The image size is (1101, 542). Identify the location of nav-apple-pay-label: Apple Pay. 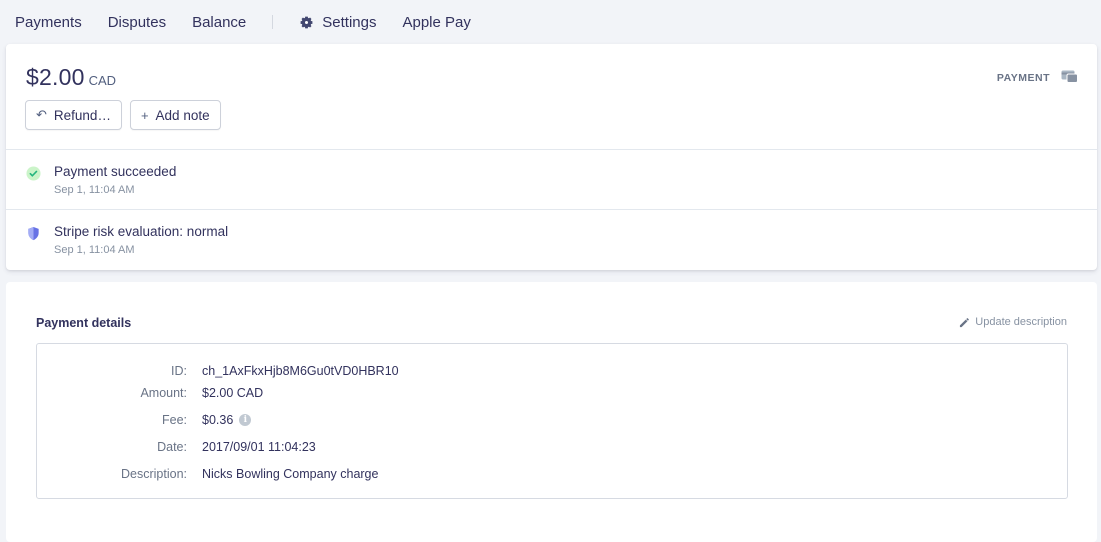
(436, 22).